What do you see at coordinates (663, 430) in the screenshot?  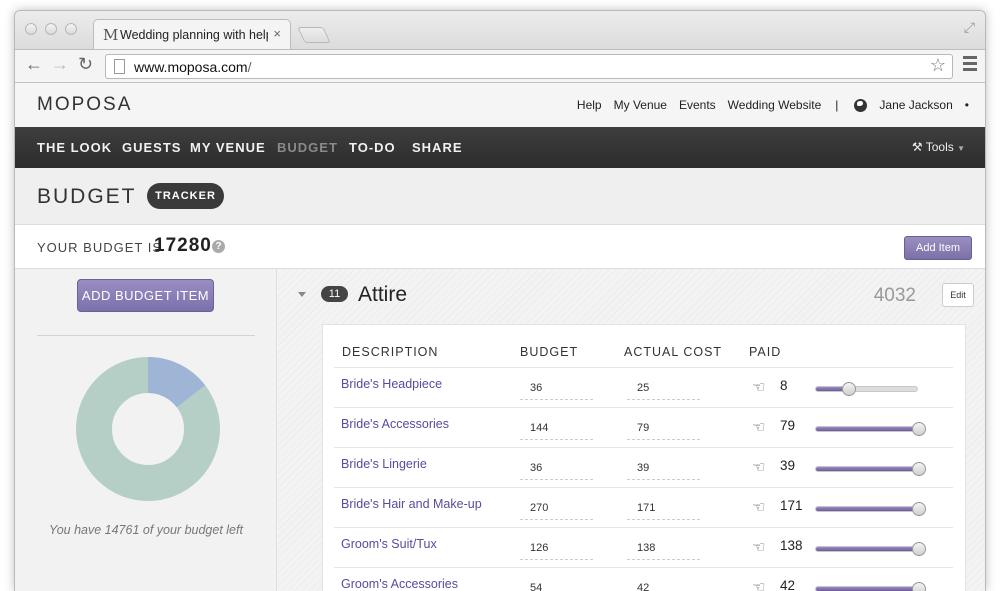 I see `actual-cost-input: 79` at bounding box center [663, 430].